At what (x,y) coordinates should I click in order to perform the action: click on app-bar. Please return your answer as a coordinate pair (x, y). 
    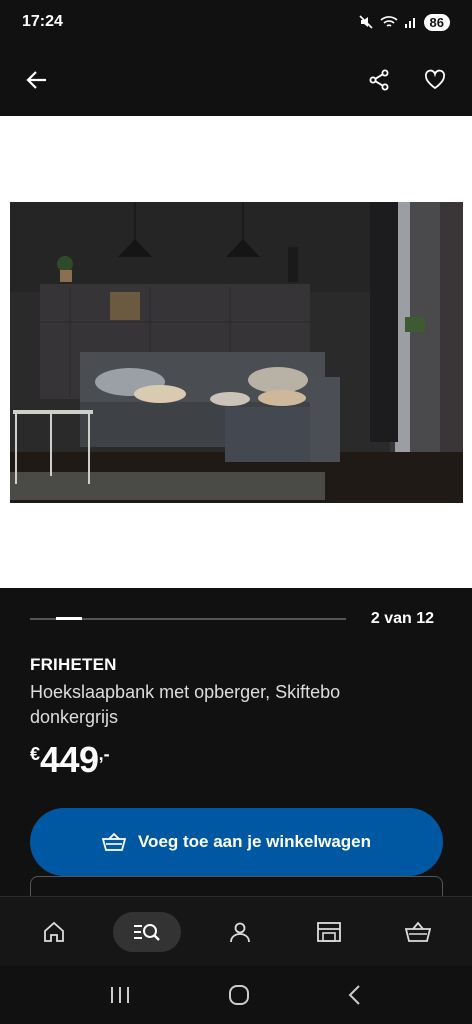
    Looking at the image, I should click on (236, 80).